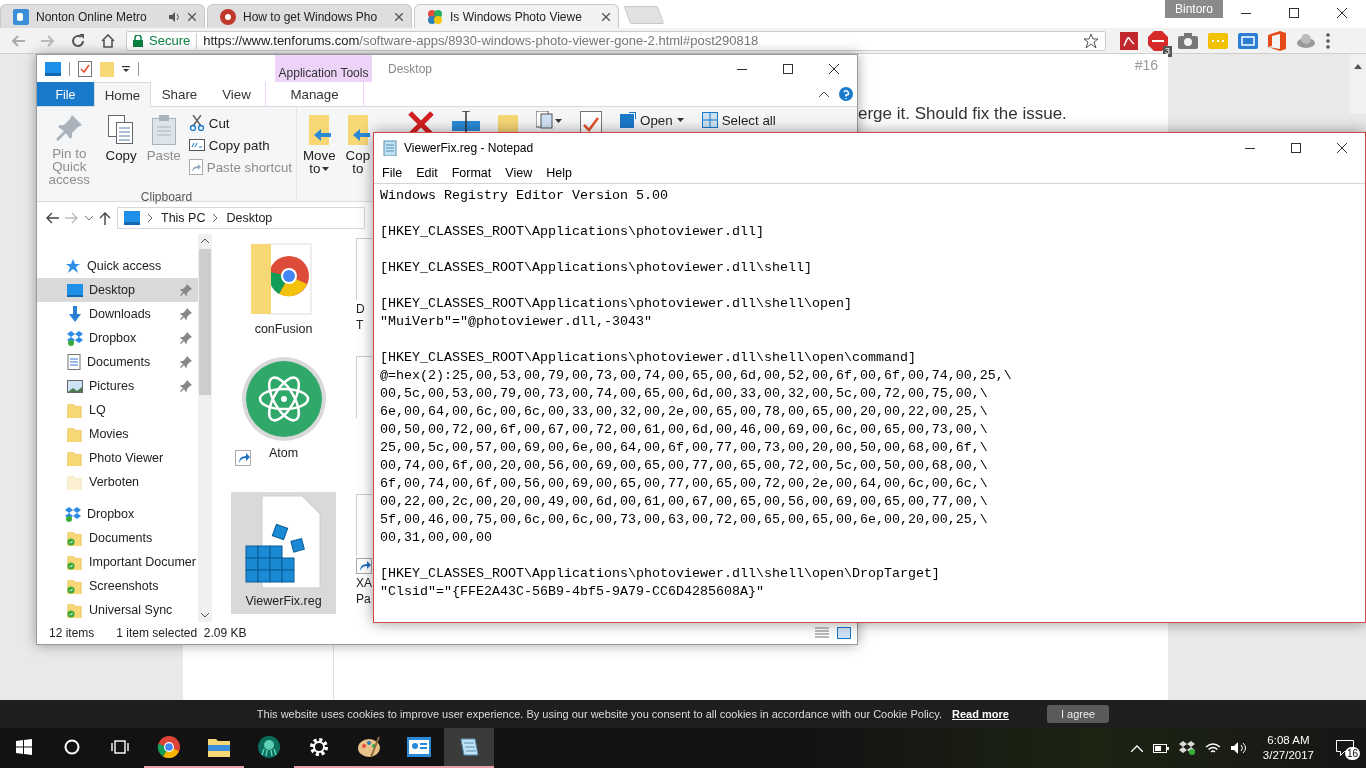 The width and height of the screenshot is (1366, 768). What do you see at coordinates (616, 40) in the screenshot?
I see `address-bar: Secure https://www.tenforums.com/software-apps/8930-windows-photo-viewer-gone-2.html#post290818` at bounding box center [616, 40].